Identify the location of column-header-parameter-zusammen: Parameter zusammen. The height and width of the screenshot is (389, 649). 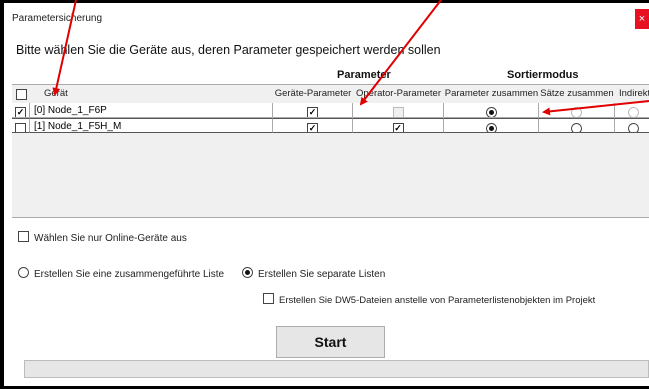
(491, 93).